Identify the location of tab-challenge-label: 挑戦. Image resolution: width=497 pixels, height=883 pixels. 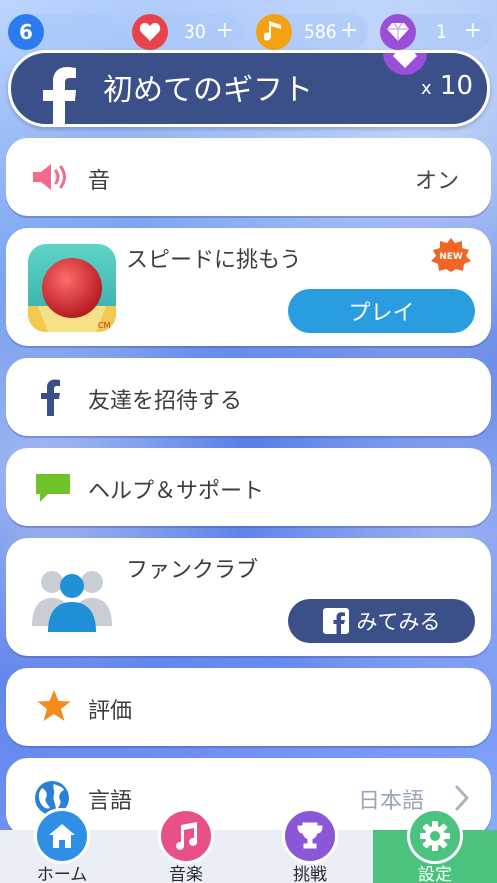
(310, 874).